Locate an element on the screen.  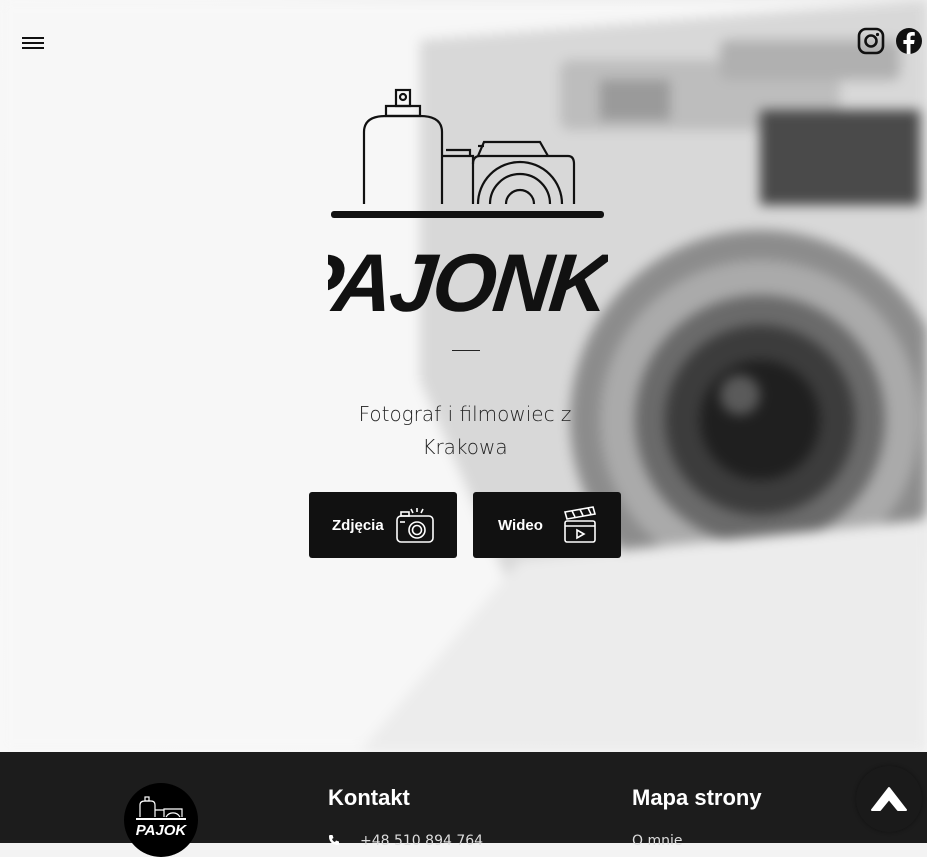
footer-logo-text: PAJOK is located at coordinates (162, 830).